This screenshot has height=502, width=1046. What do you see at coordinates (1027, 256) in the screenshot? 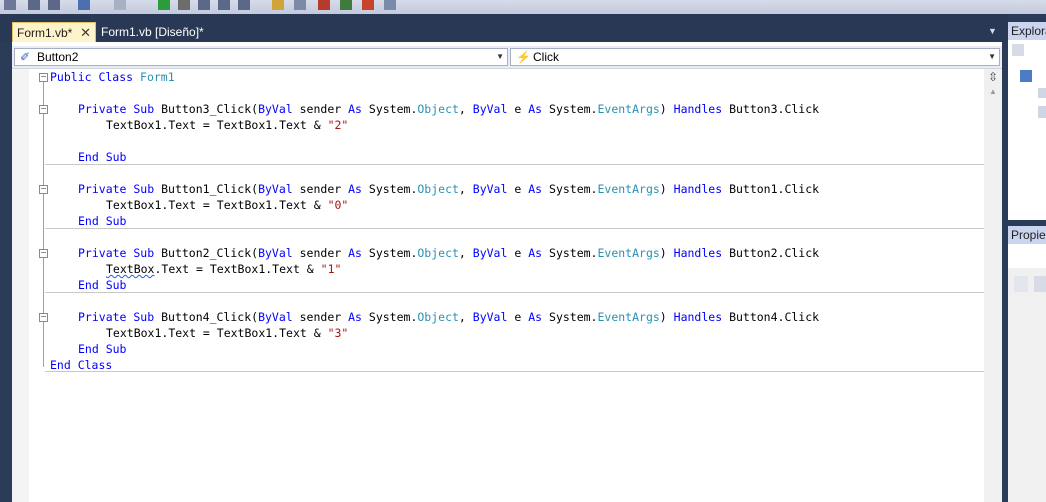
I see `object-selector` at bounding box center [1027, 256].